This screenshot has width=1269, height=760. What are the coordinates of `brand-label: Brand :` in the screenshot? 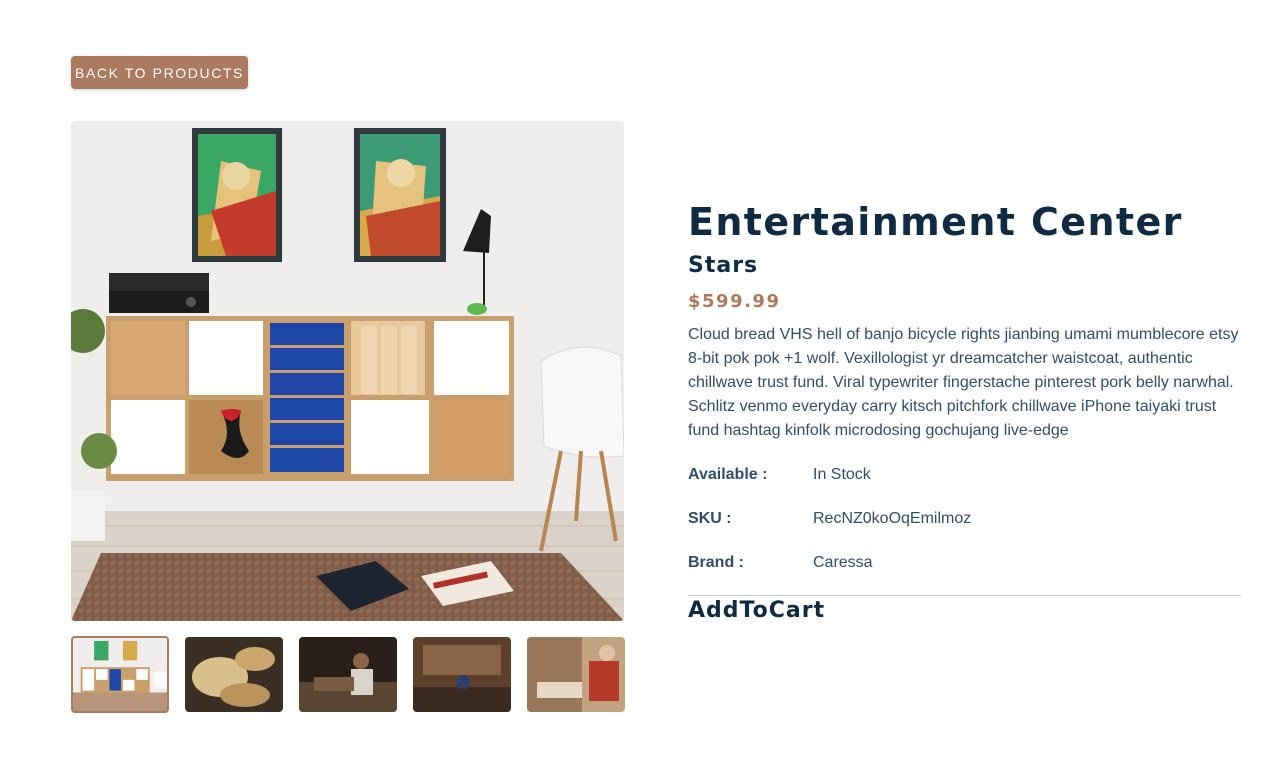 It's located at (716, 562).